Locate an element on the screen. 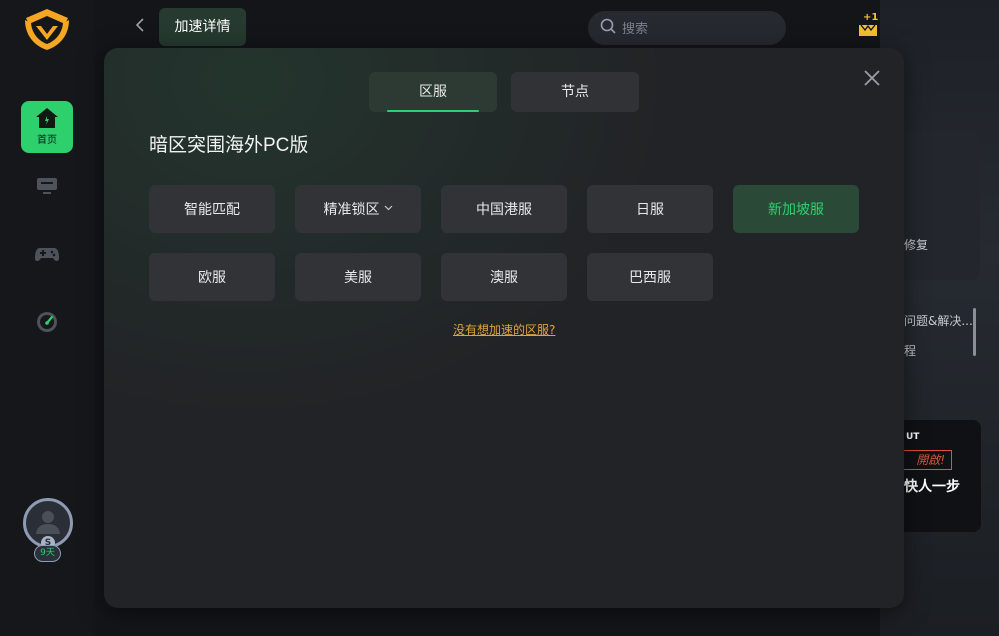 The width and height of the screenshot is (999, 636). region-brazil-button: 巴西服 is located at coordinates (650, 277).